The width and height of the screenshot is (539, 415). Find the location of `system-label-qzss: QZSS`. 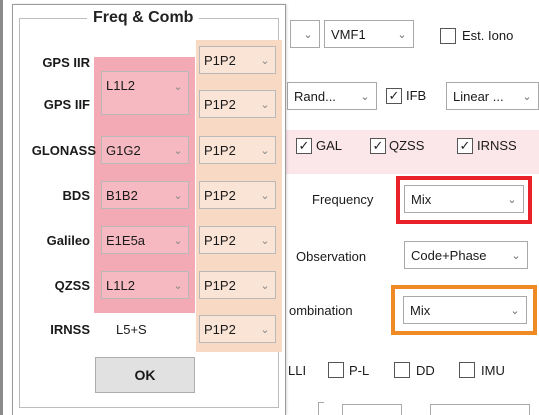

system-label-qzss: QZSS is located at coordinates (72, 285).